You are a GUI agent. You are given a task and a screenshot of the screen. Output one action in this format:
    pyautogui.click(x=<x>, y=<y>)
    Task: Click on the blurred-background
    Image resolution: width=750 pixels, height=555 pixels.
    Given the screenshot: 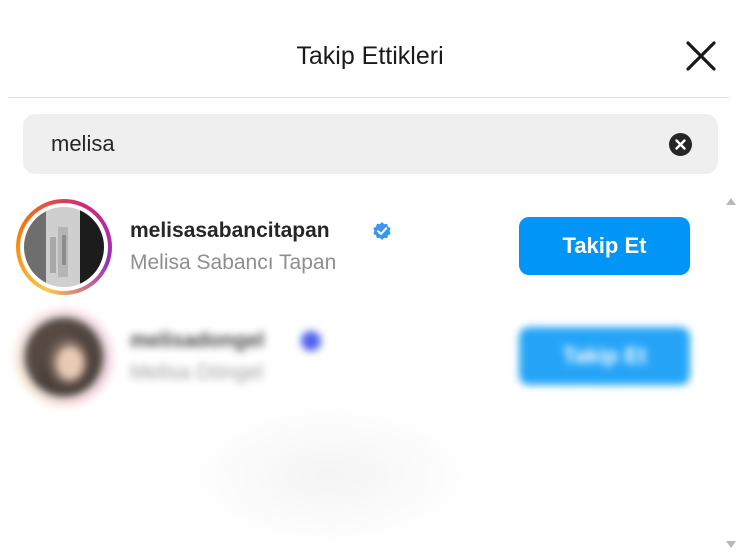 What is the action you would take?
    pyautogui.click(x=330, y=475)
    